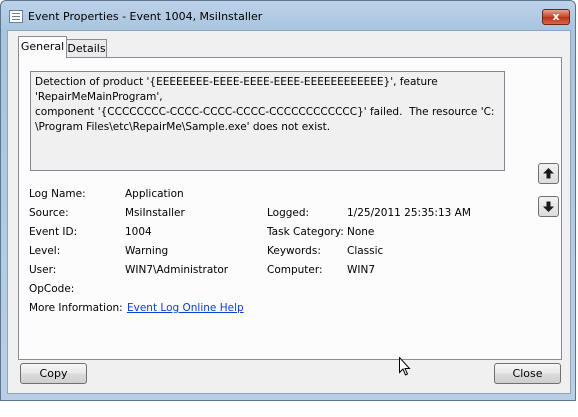  Describe the element at coordinates (527, 373) in the screenshot. I see `close-button: Close` at that location.